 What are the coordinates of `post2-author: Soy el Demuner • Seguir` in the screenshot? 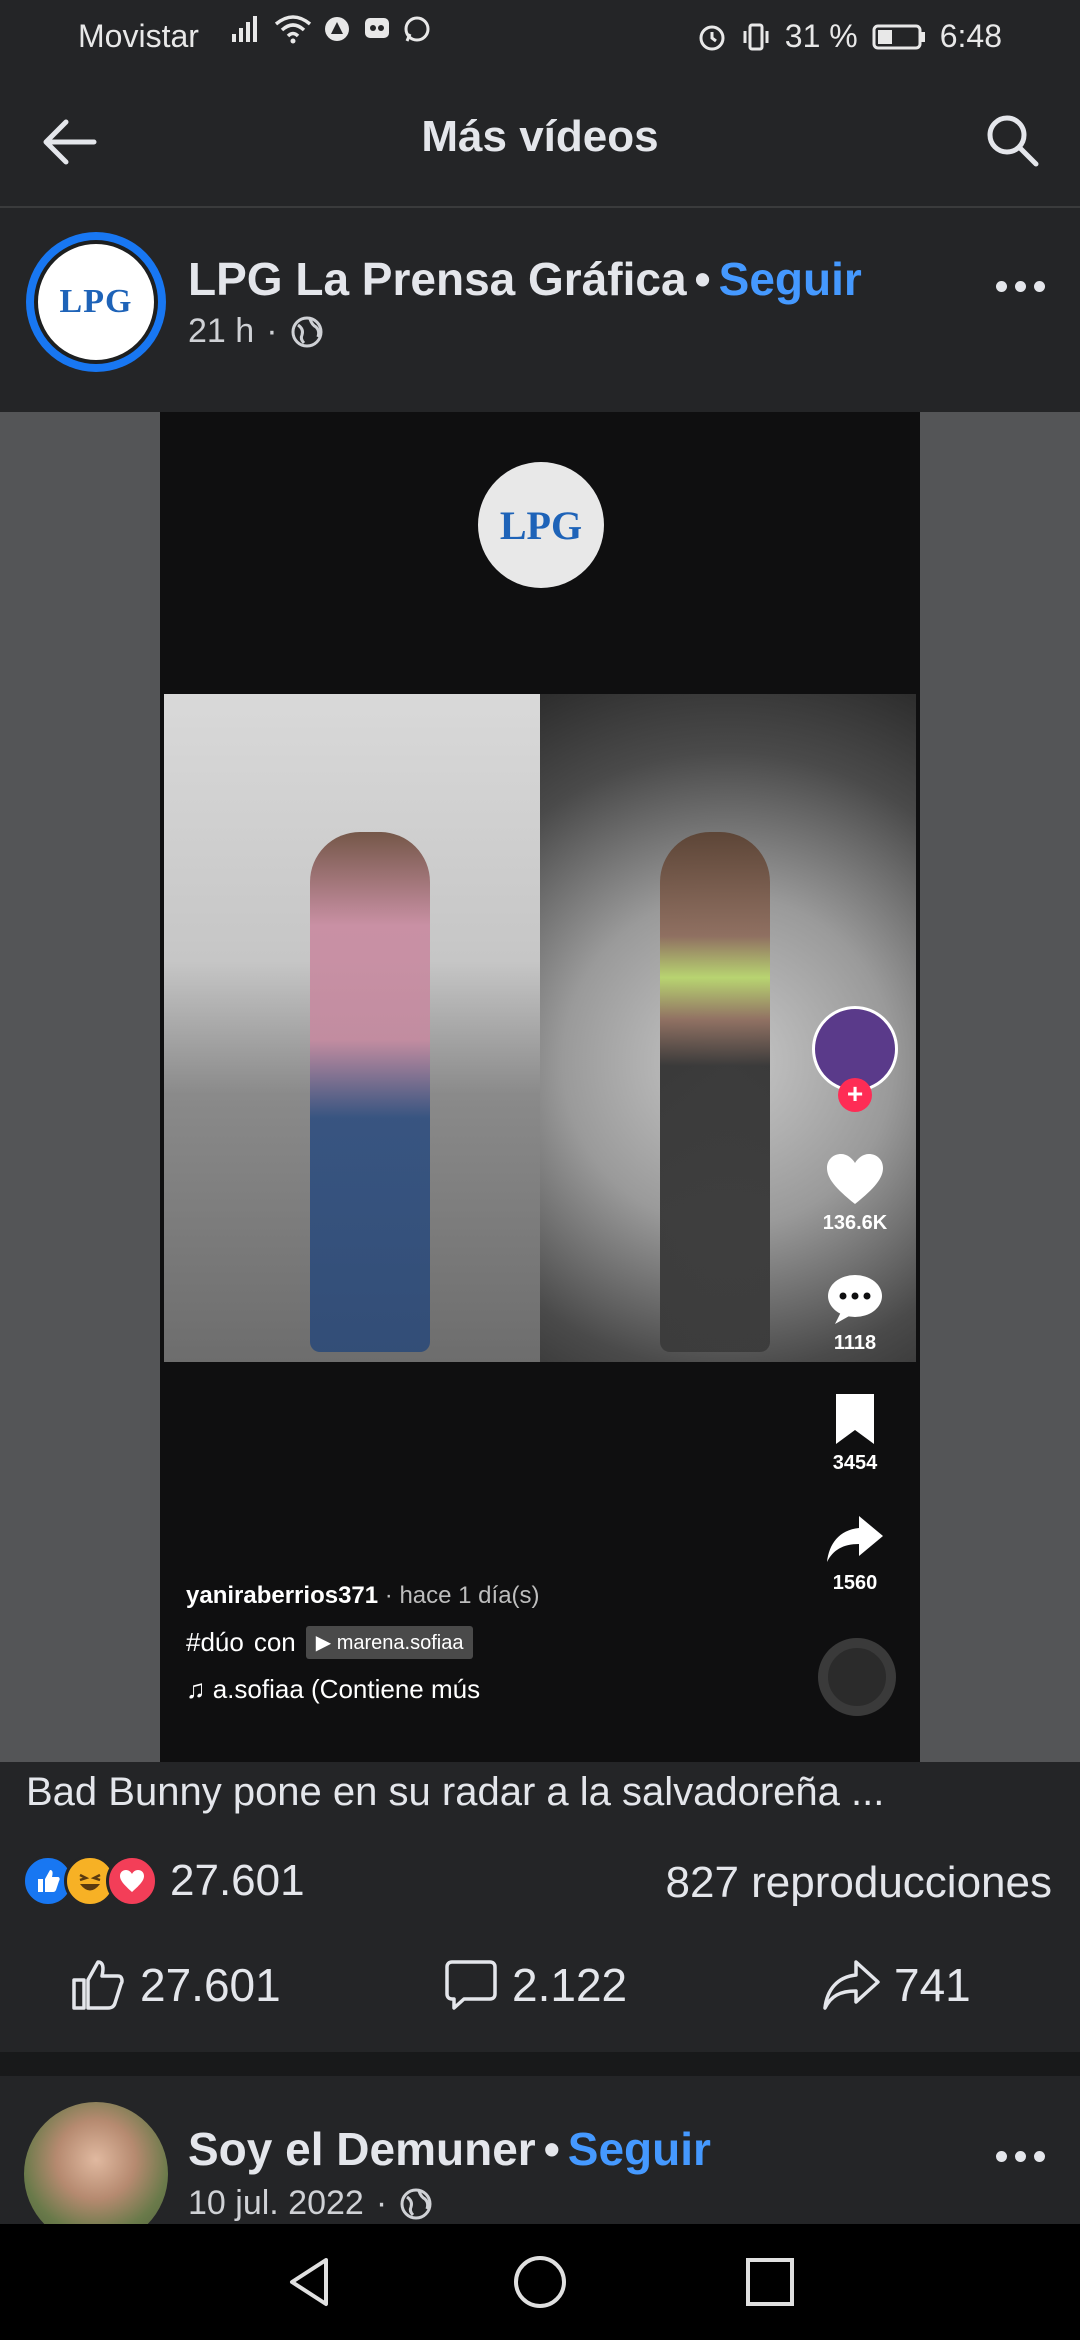 It's located at (449, 2149).